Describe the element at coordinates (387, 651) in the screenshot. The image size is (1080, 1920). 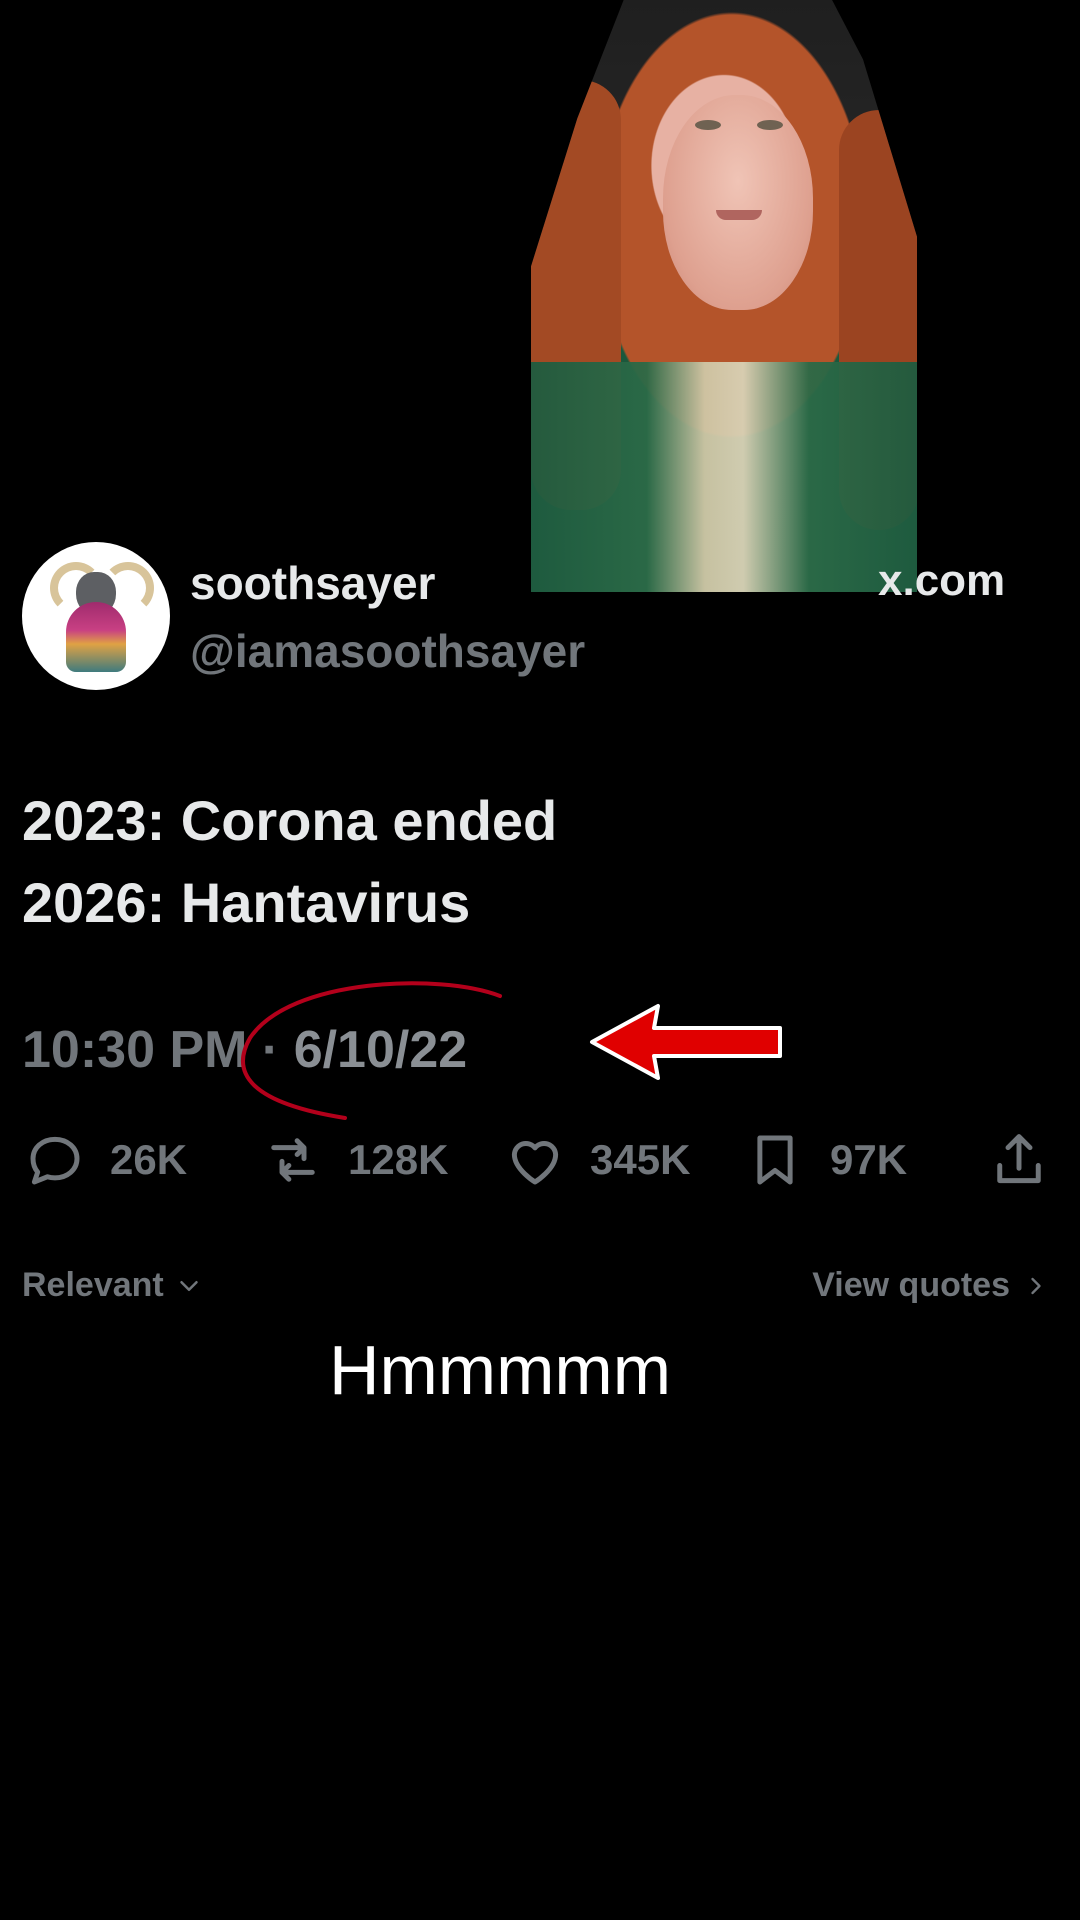
I see `user-handle: @iamasoothsayer` at that location.